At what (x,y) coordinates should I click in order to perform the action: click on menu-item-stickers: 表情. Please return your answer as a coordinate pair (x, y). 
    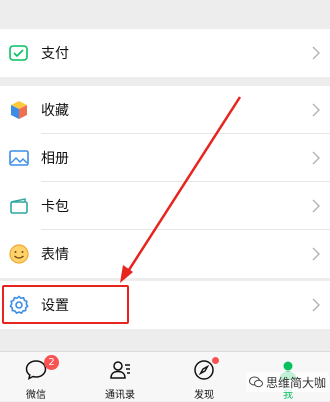
    Looking at the image, I should click on (165, 254).